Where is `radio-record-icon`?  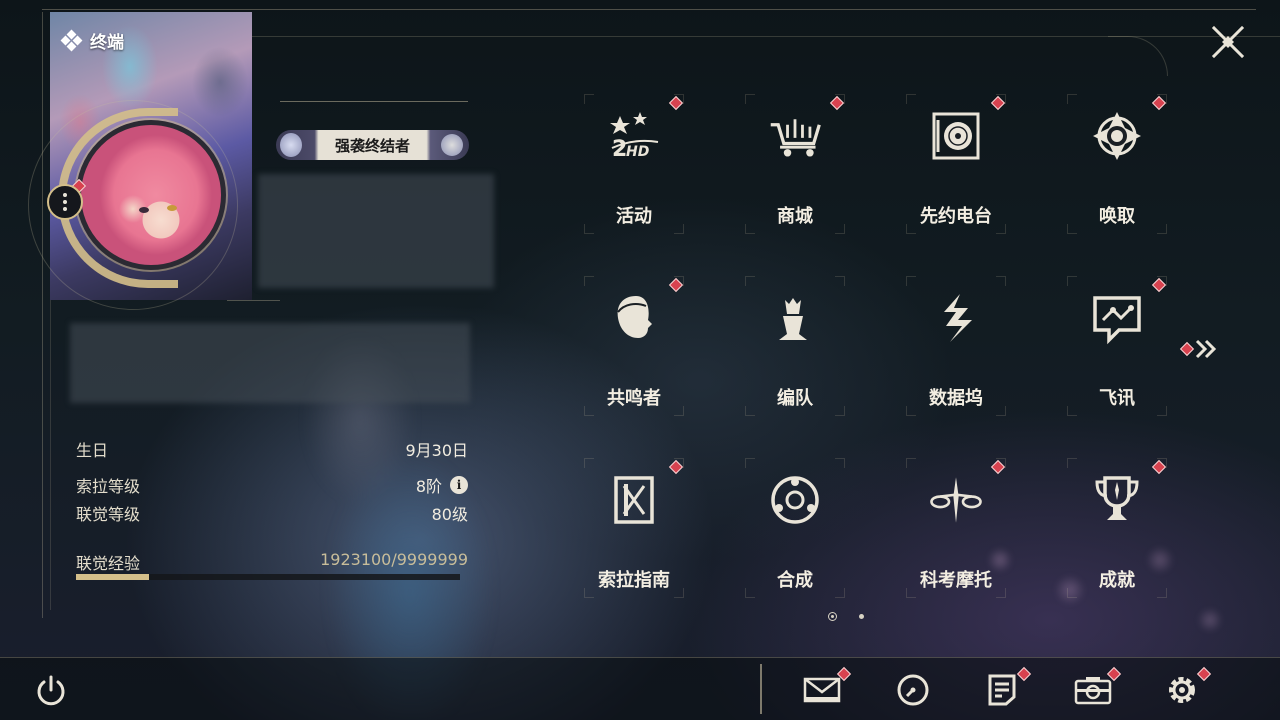
radio-record-icon is located at coordinates (956, 136).